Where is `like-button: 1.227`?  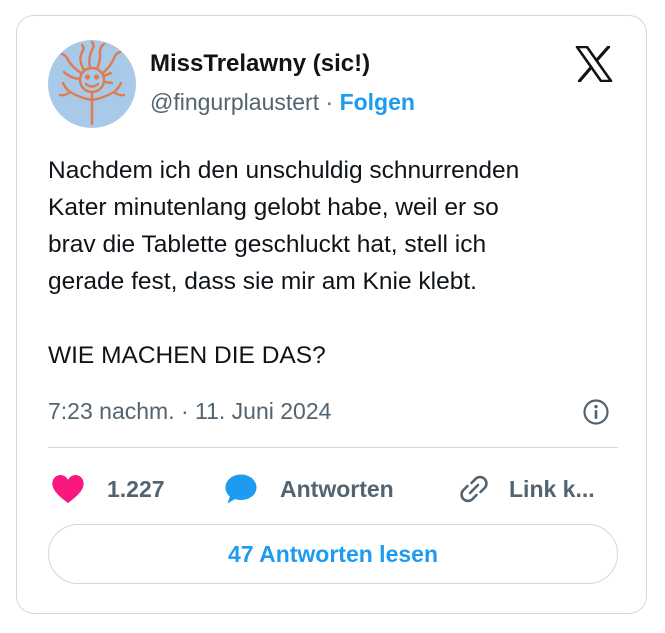
like-button: 1.227 is located at coordinates (108, 489).